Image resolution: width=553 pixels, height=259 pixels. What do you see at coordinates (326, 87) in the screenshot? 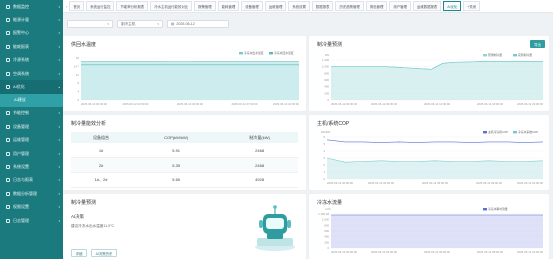
I see `y-tick-label: 400` at bounding box center [326, 87].